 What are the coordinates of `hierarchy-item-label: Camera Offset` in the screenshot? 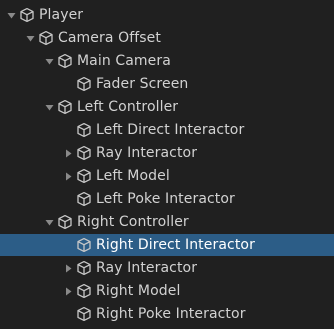 It's located at (109, 38).